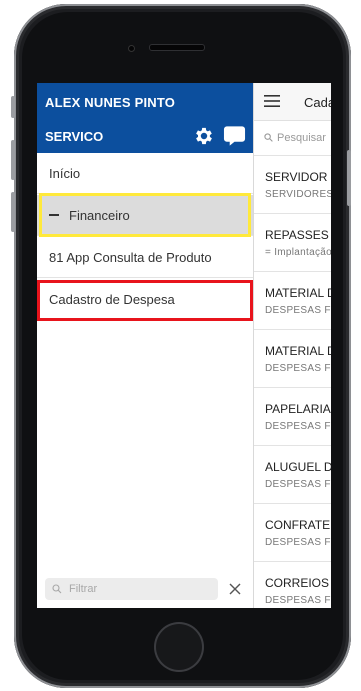 Image resolution: width=361 pixels, height=691 pixels. I want to click on main-search-field: Pesquisar, so click(292, 138).